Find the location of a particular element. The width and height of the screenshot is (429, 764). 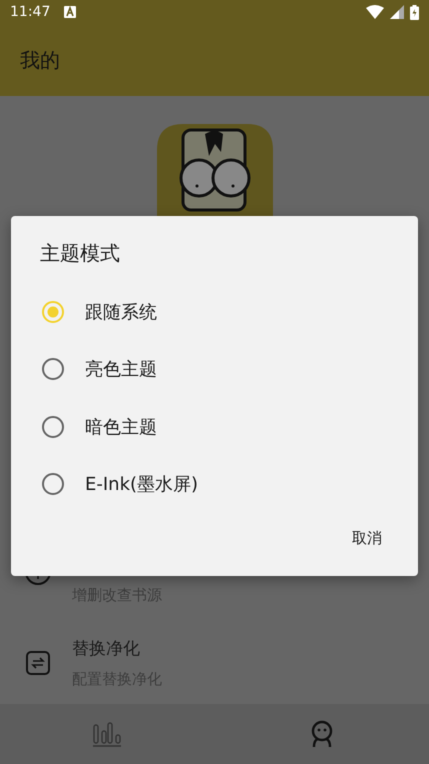

option-label: 跟随系统 is located at coordinates (121, 312).